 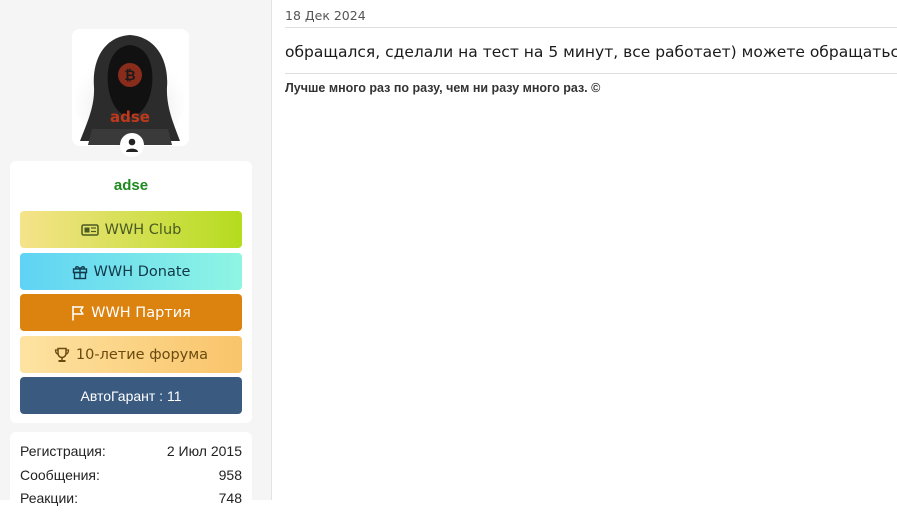 What do you see at coordinates (131, 475) in the screenshot?
I see `stat-messages: Сообщения: 958` at bounding box center [131, 475].